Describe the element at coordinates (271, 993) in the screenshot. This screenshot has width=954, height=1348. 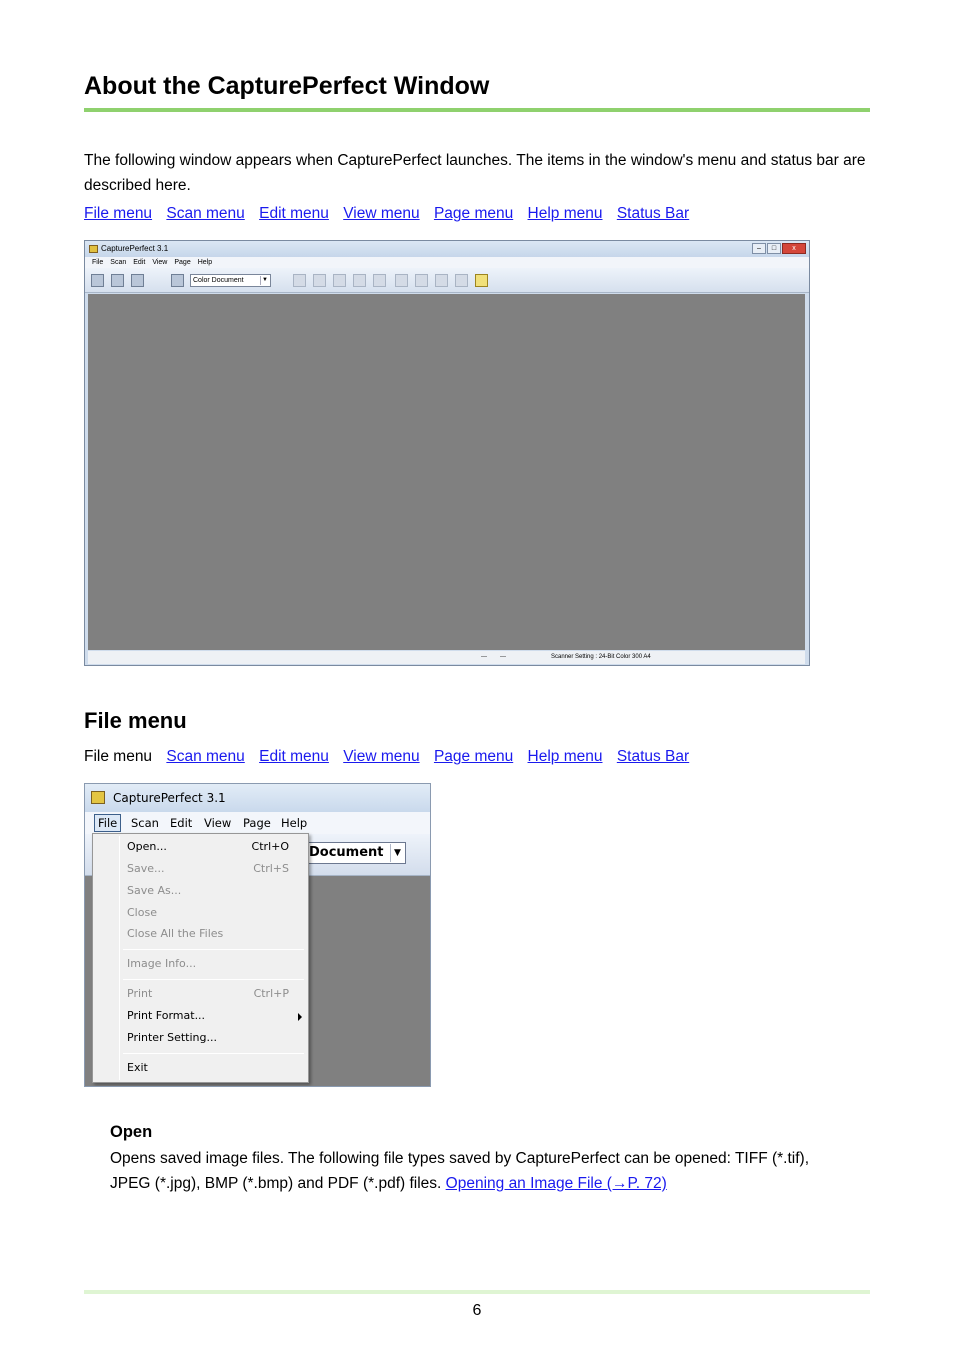
I see `menu-item-shortcut: Ctrl+P` at that location.